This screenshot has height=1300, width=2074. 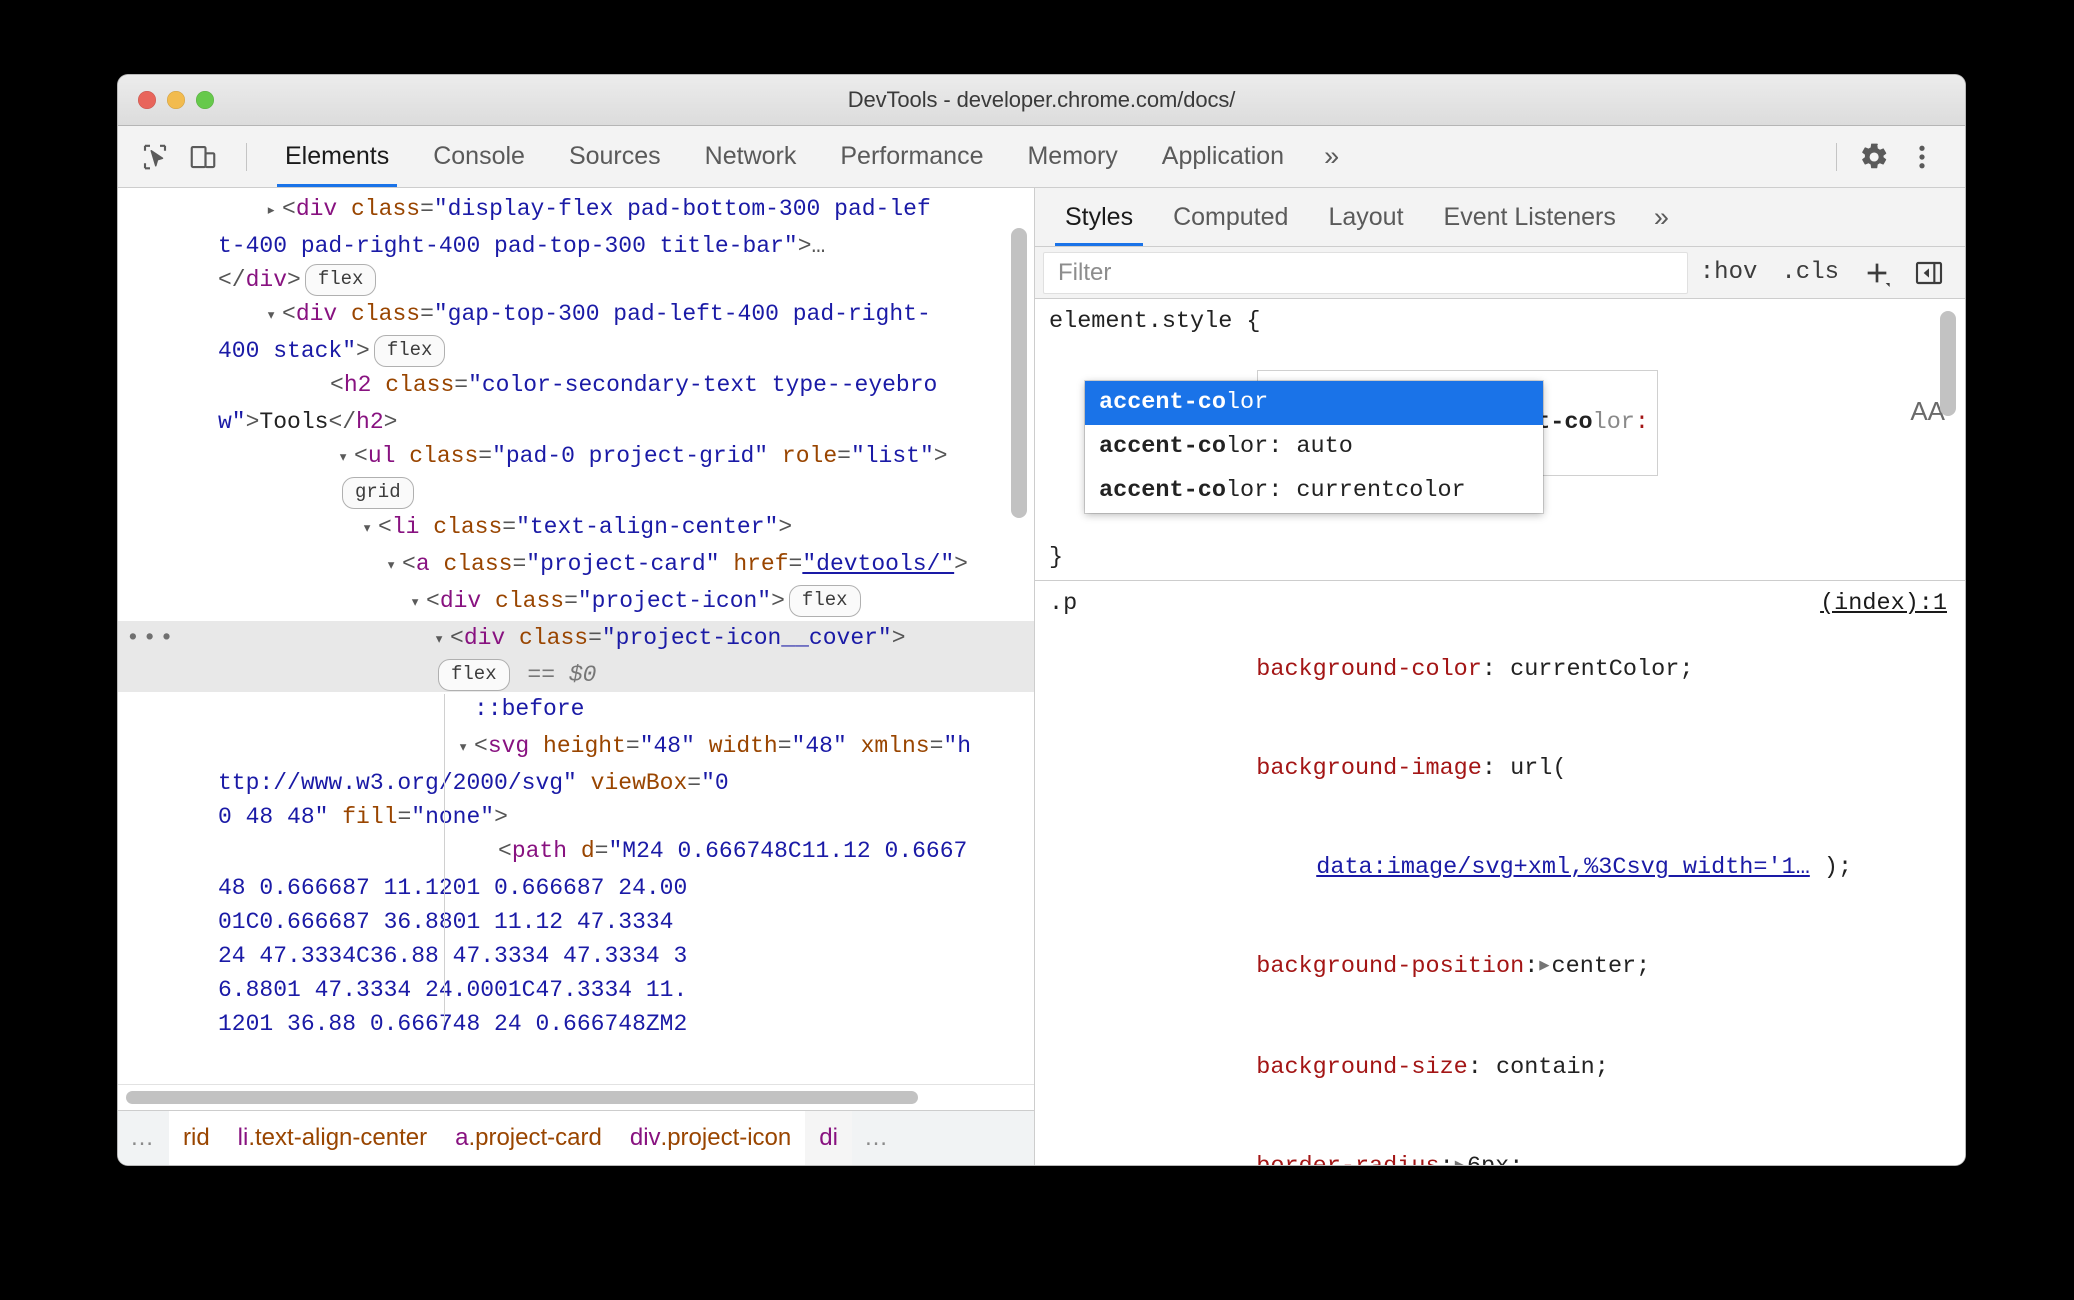 What do you see at coordinates (1369, 768) in the screenshot?
I see `declaration-property: background-image` at bounding box center [1369, 768].